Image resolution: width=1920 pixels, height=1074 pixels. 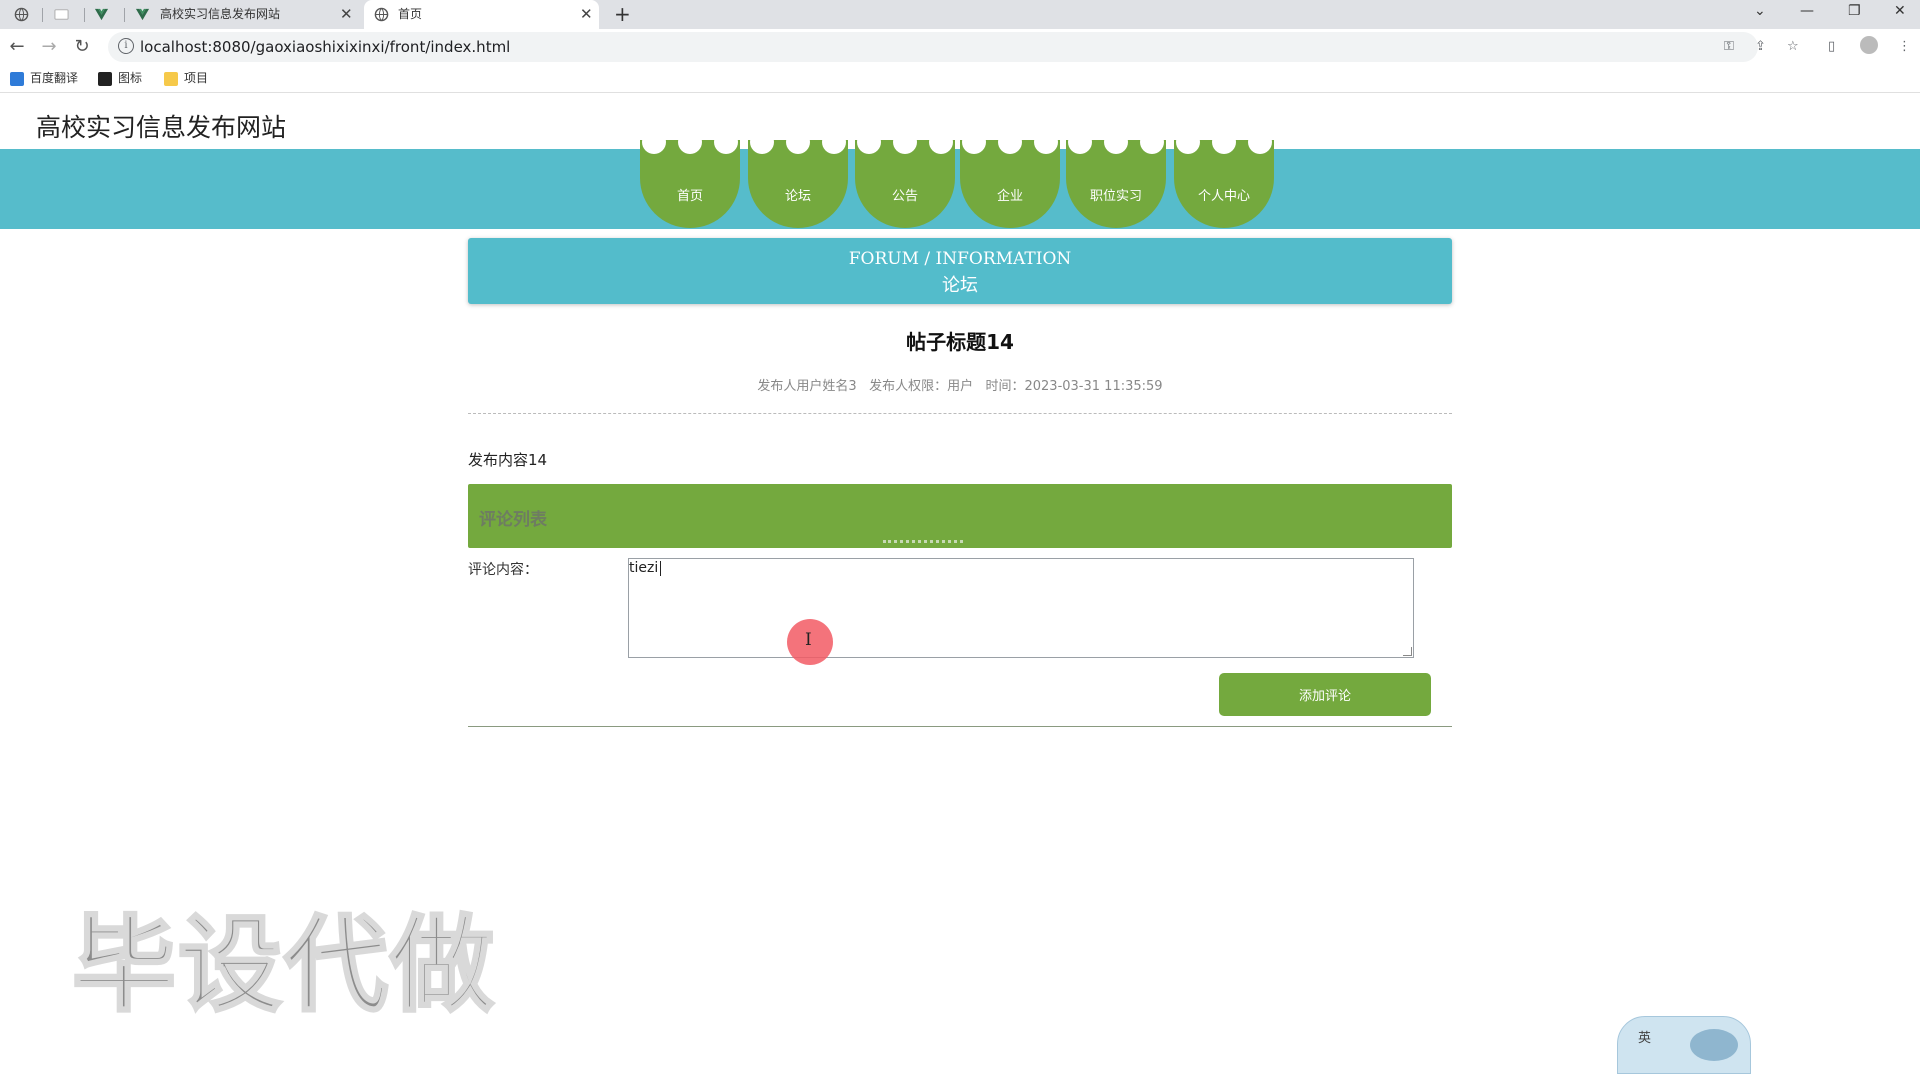 What do you see at coordinates (171, 78) in the screenshot?
I see `folder-icon` at bounding box center [171, 78].